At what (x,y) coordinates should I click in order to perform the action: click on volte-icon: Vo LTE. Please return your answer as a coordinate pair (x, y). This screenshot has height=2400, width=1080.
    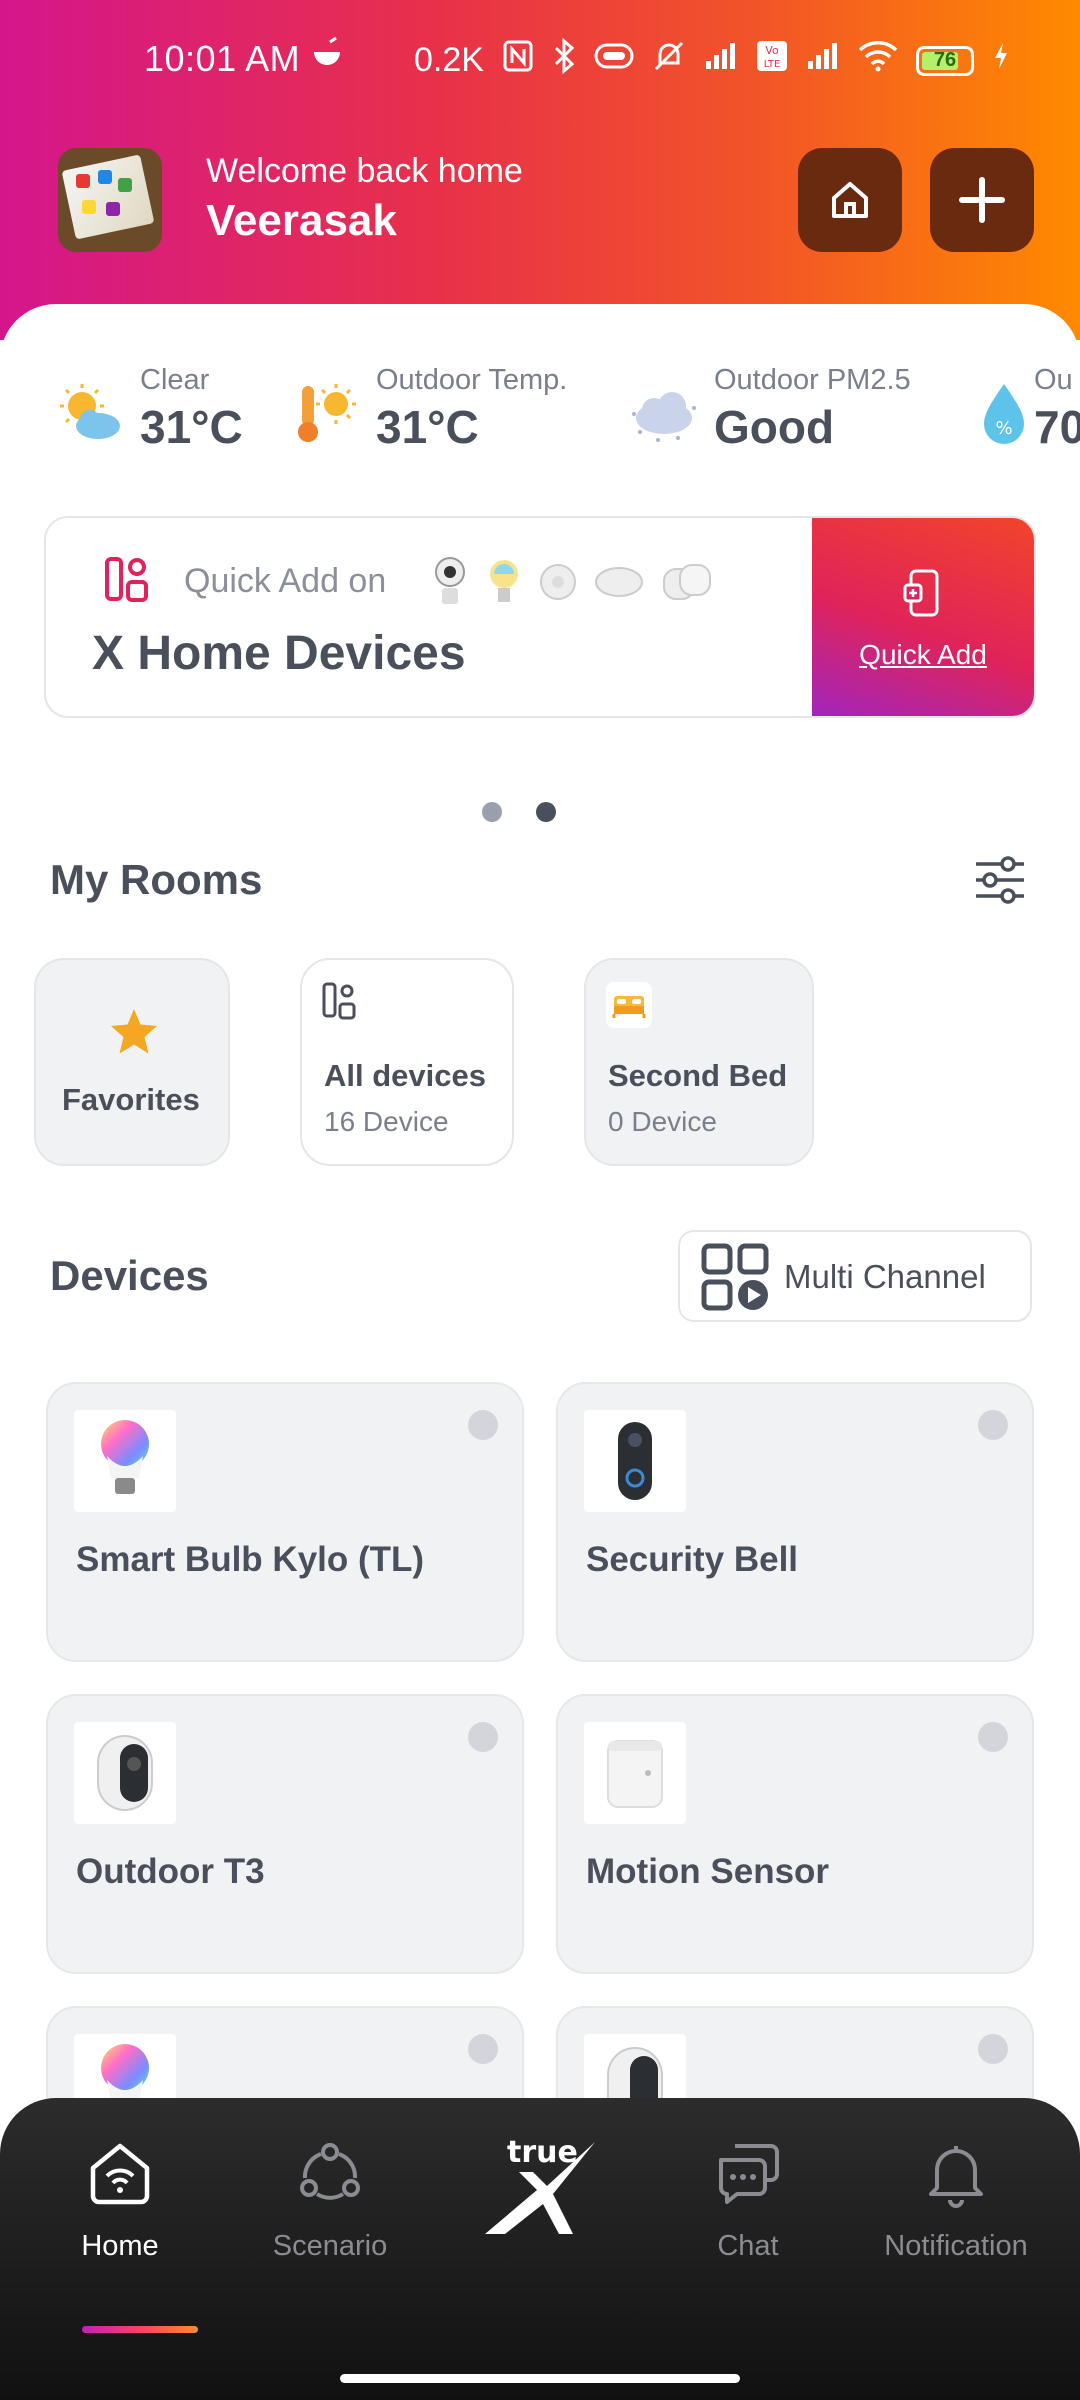
    Looking at the image, I should click on (772, 60).